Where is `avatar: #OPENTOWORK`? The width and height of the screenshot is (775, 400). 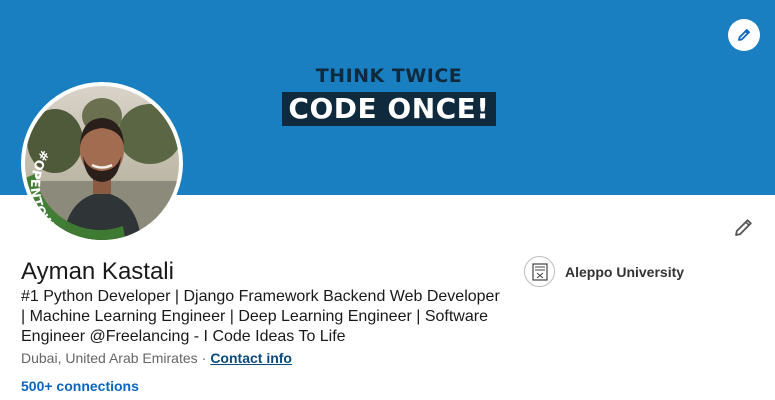
avatar: #OPENTOWORK is located at coordinates (102, 163).